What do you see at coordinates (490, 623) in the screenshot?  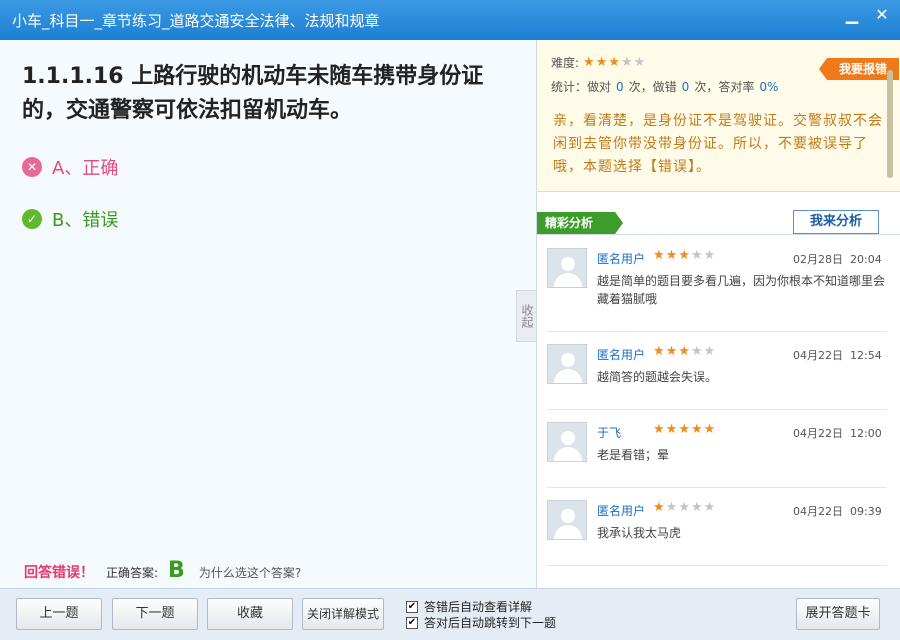 I see `auto-jump-label: 答对后自动跳转到下一题` at bounding box center [490, 623].